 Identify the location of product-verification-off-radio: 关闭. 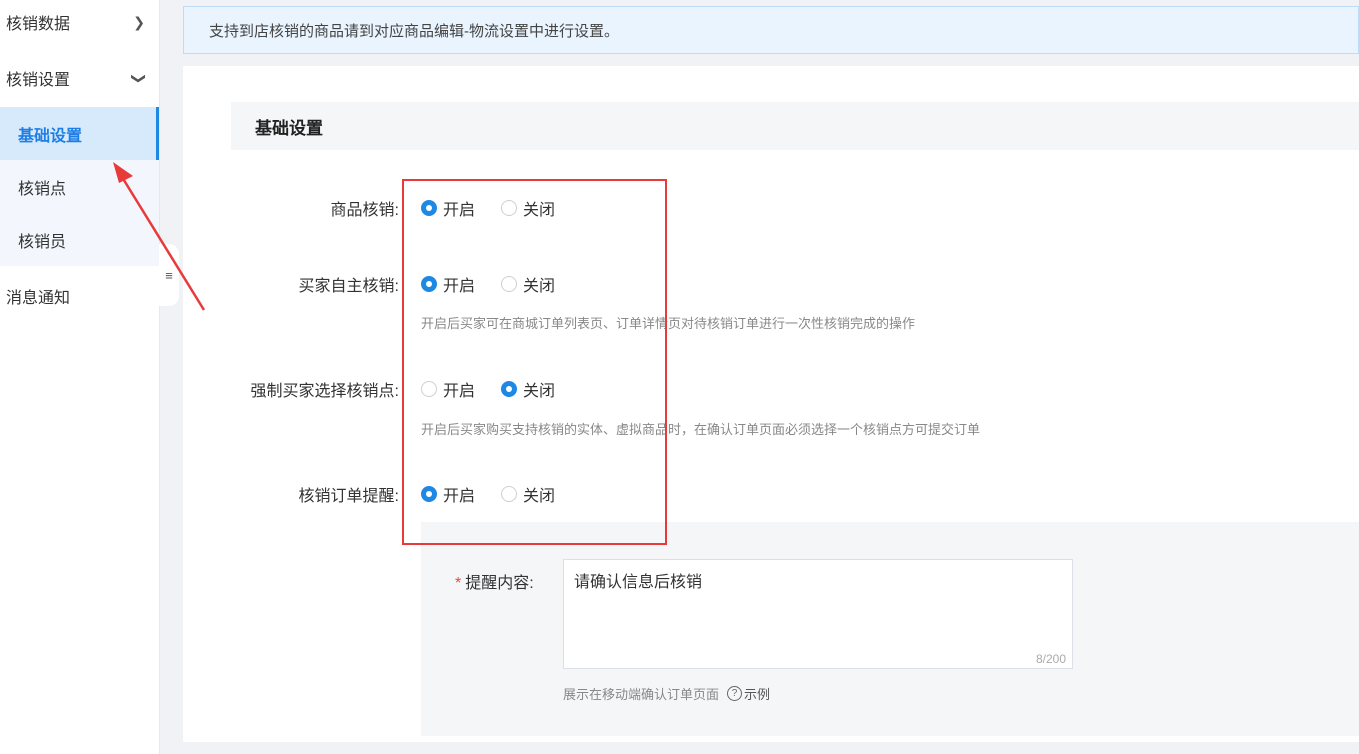
(528, 208).